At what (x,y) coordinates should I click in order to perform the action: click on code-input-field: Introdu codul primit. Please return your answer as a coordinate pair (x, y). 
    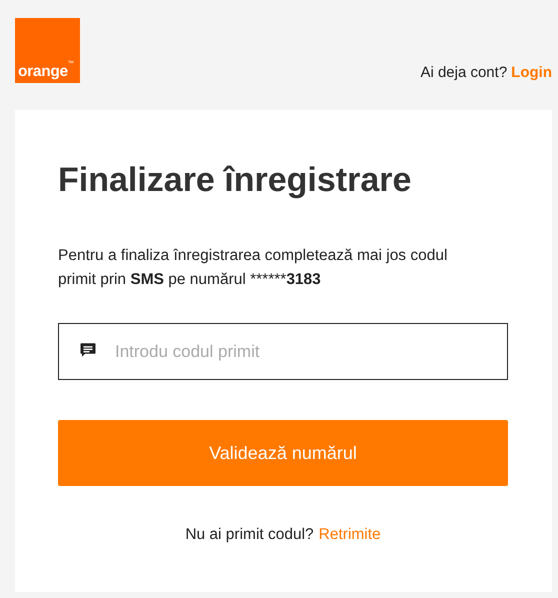
    Looking at the image, I should click on (283, 351).